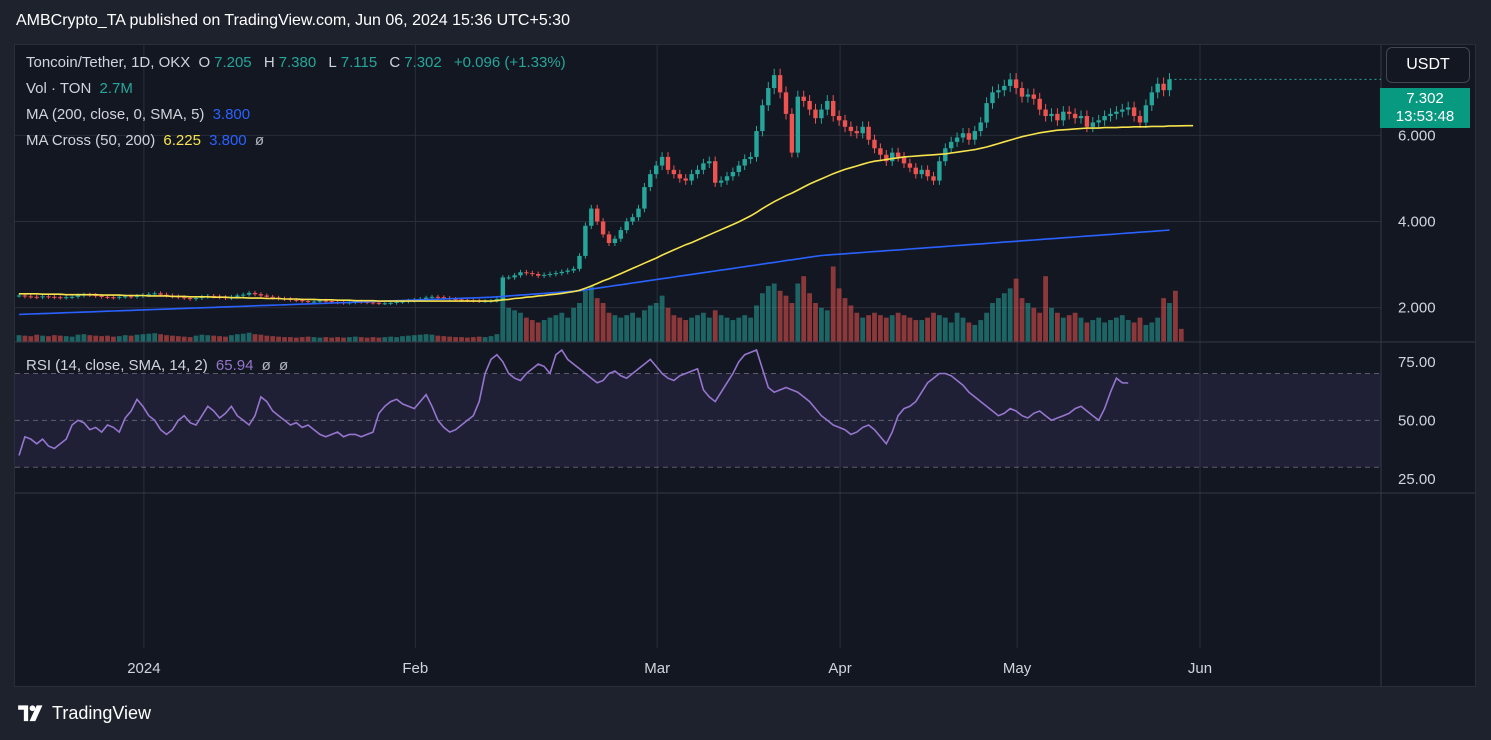 This screenshot has width=1491, height=740. What do you see at coordinates (1417, 308) in the screenshot?
I see `price-tick-label: 2.000` at bounding box center [1417, 308].